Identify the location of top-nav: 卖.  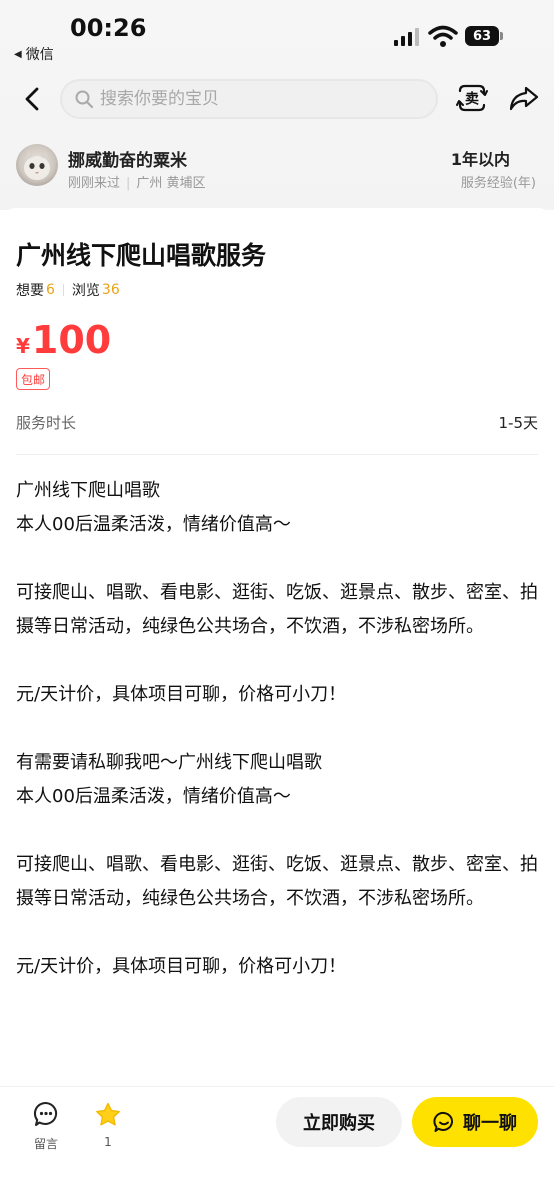
(277, 99).